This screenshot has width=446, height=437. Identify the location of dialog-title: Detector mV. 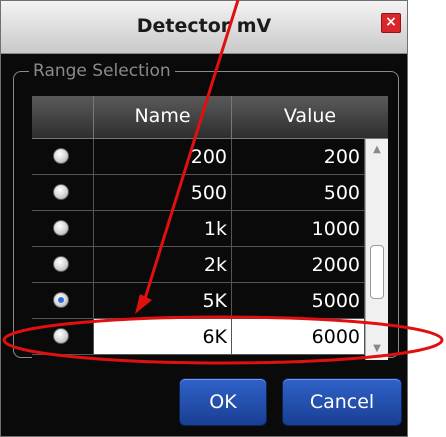
(204, 26).